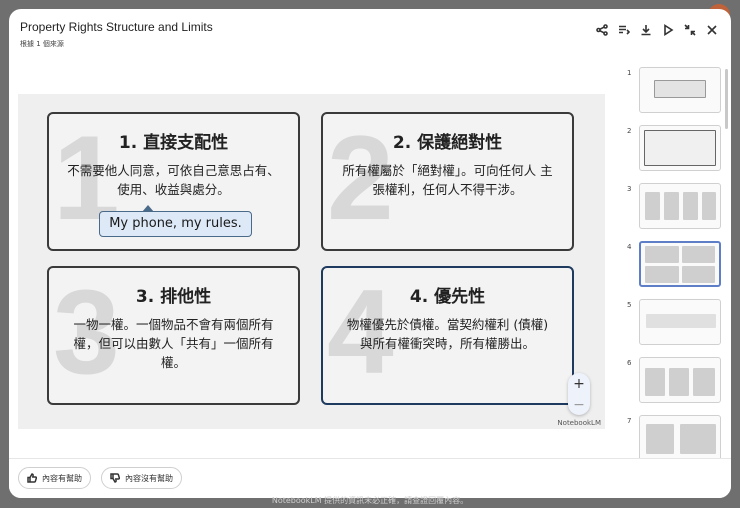 The height and width of the screenshot is (508, 740). Describe the element at coordinates (629, 305) in the screenshot. I see `thumbnail-number: 5` at that location.